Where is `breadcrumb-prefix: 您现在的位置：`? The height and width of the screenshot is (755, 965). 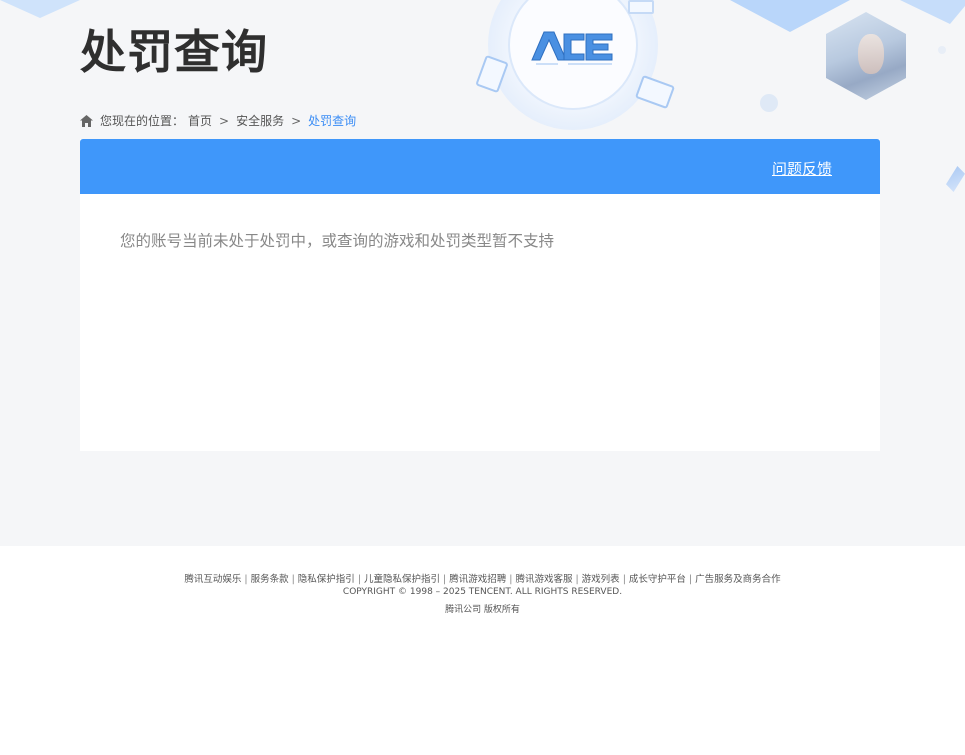 breadcrumb-prefix: 您现在的位置： is located at coordinates (142, 121).